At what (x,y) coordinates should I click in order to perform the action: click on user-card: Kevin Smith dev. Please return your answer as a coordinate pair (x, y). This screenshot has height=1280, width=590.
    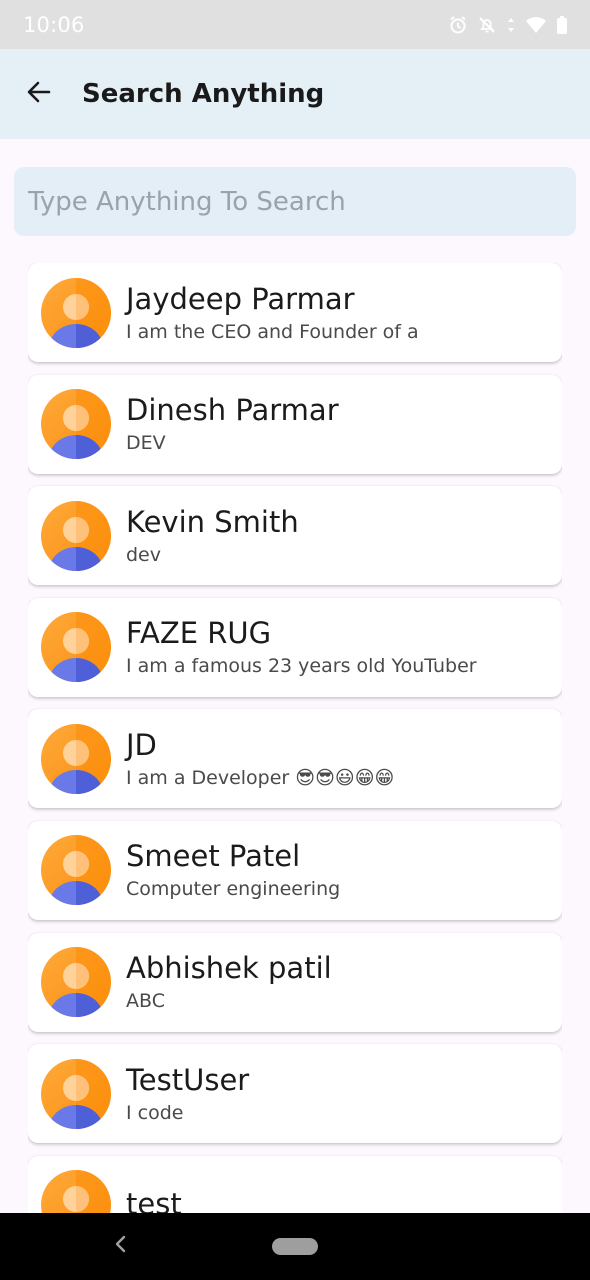
    Looking at the image, I should click on (295, 536).